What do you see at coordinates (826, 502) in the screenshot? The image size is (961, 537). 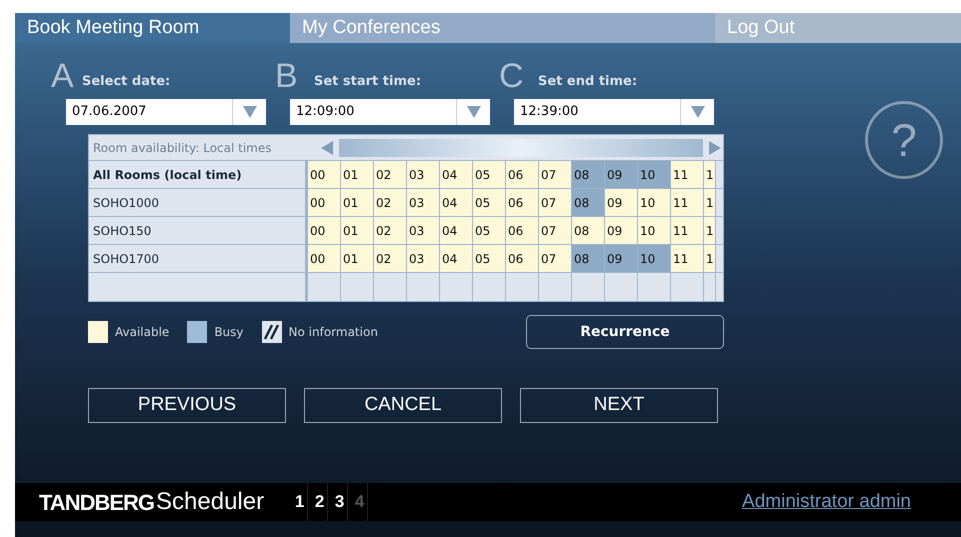 I see `user-link: Administrator admin` at bounding box center [826, 502].